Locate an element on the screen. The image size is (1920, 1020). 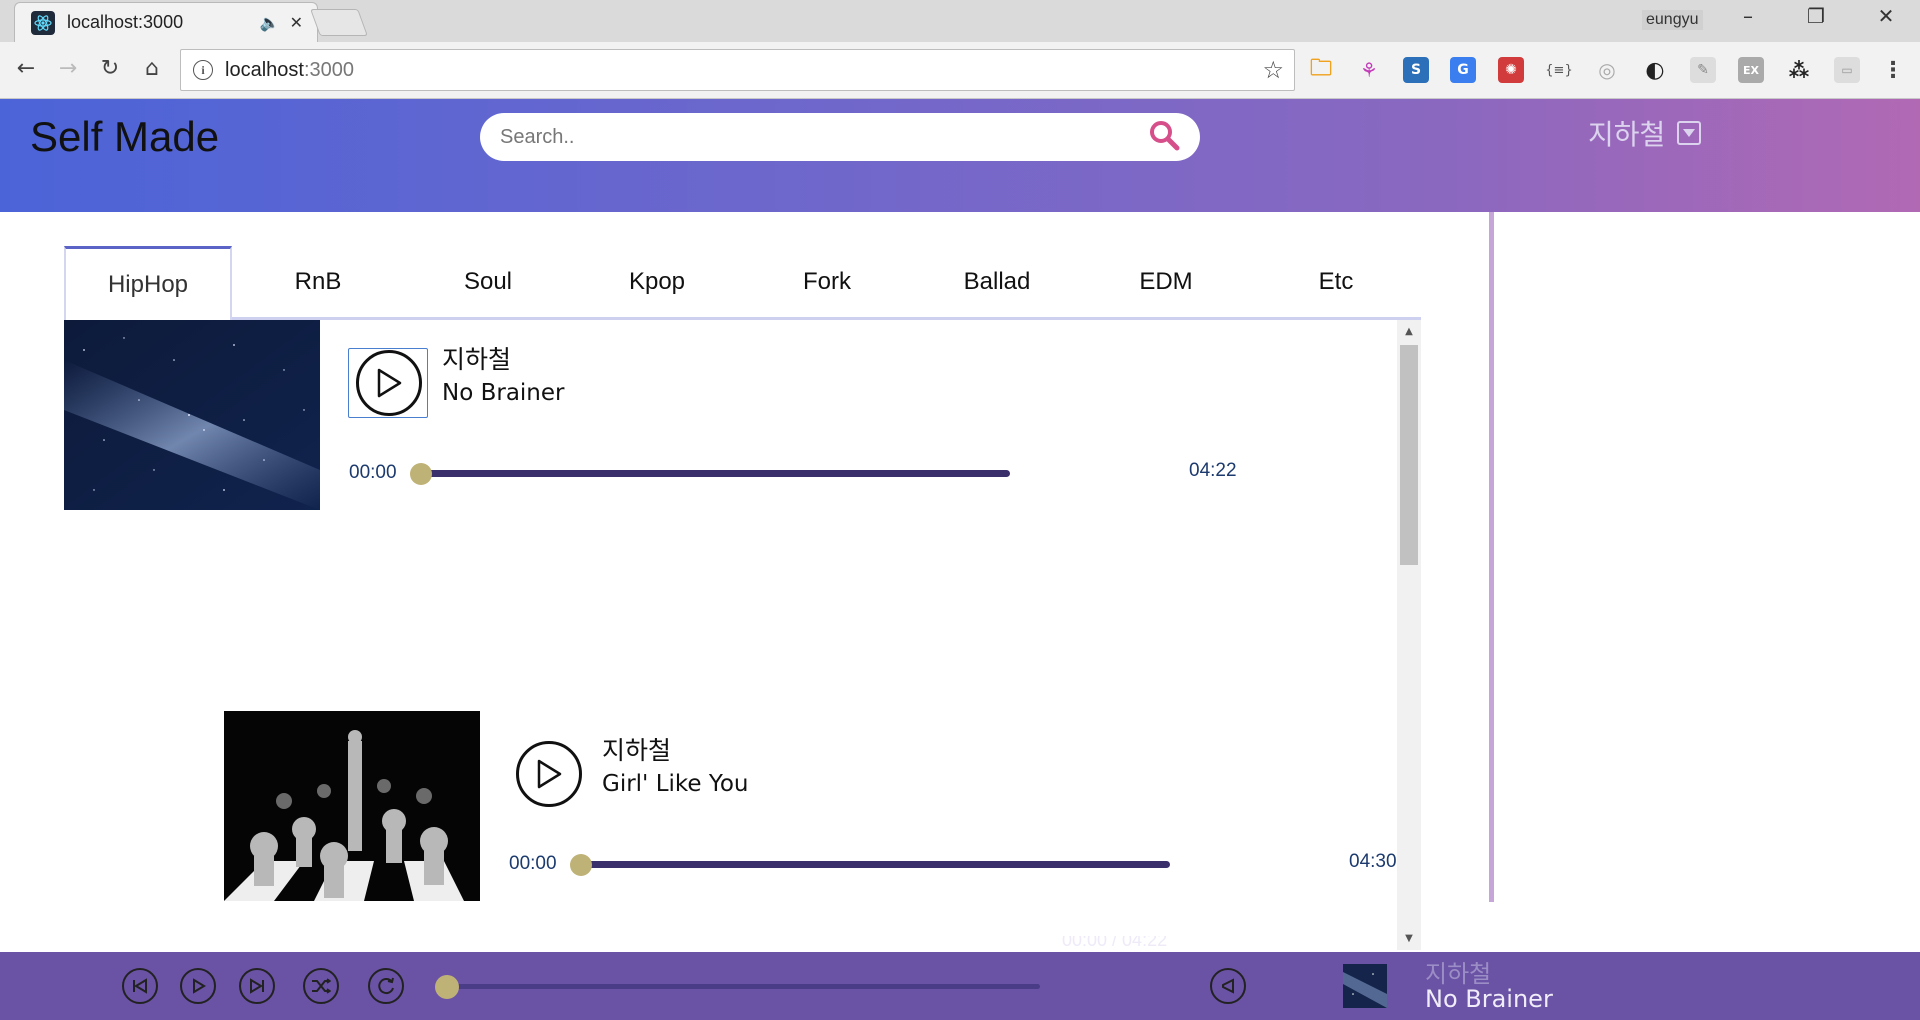
tab-fork: Fork is located at coordinates (827, 281).